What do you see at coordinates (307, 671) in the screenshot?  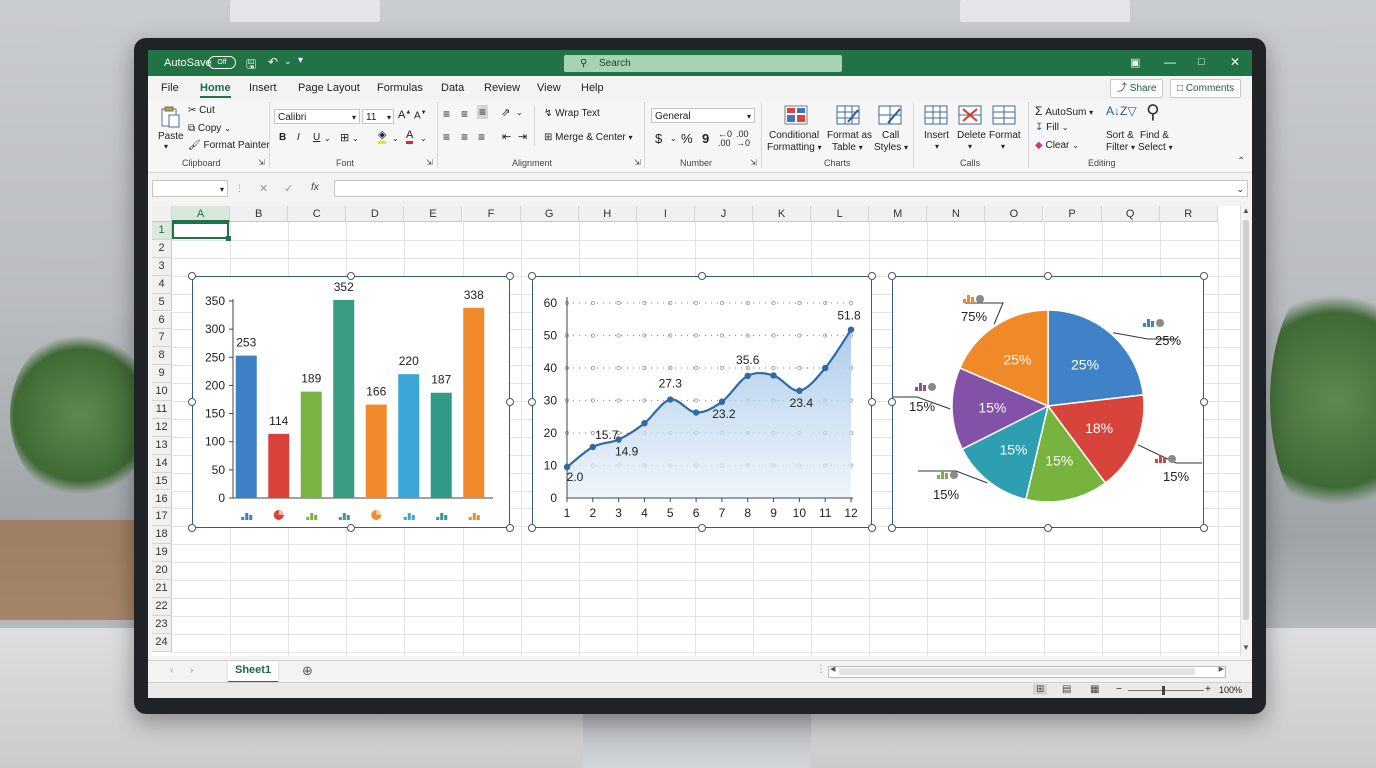 I see `add-sheet-icon: ⊕` at bounding box center [307, 671].